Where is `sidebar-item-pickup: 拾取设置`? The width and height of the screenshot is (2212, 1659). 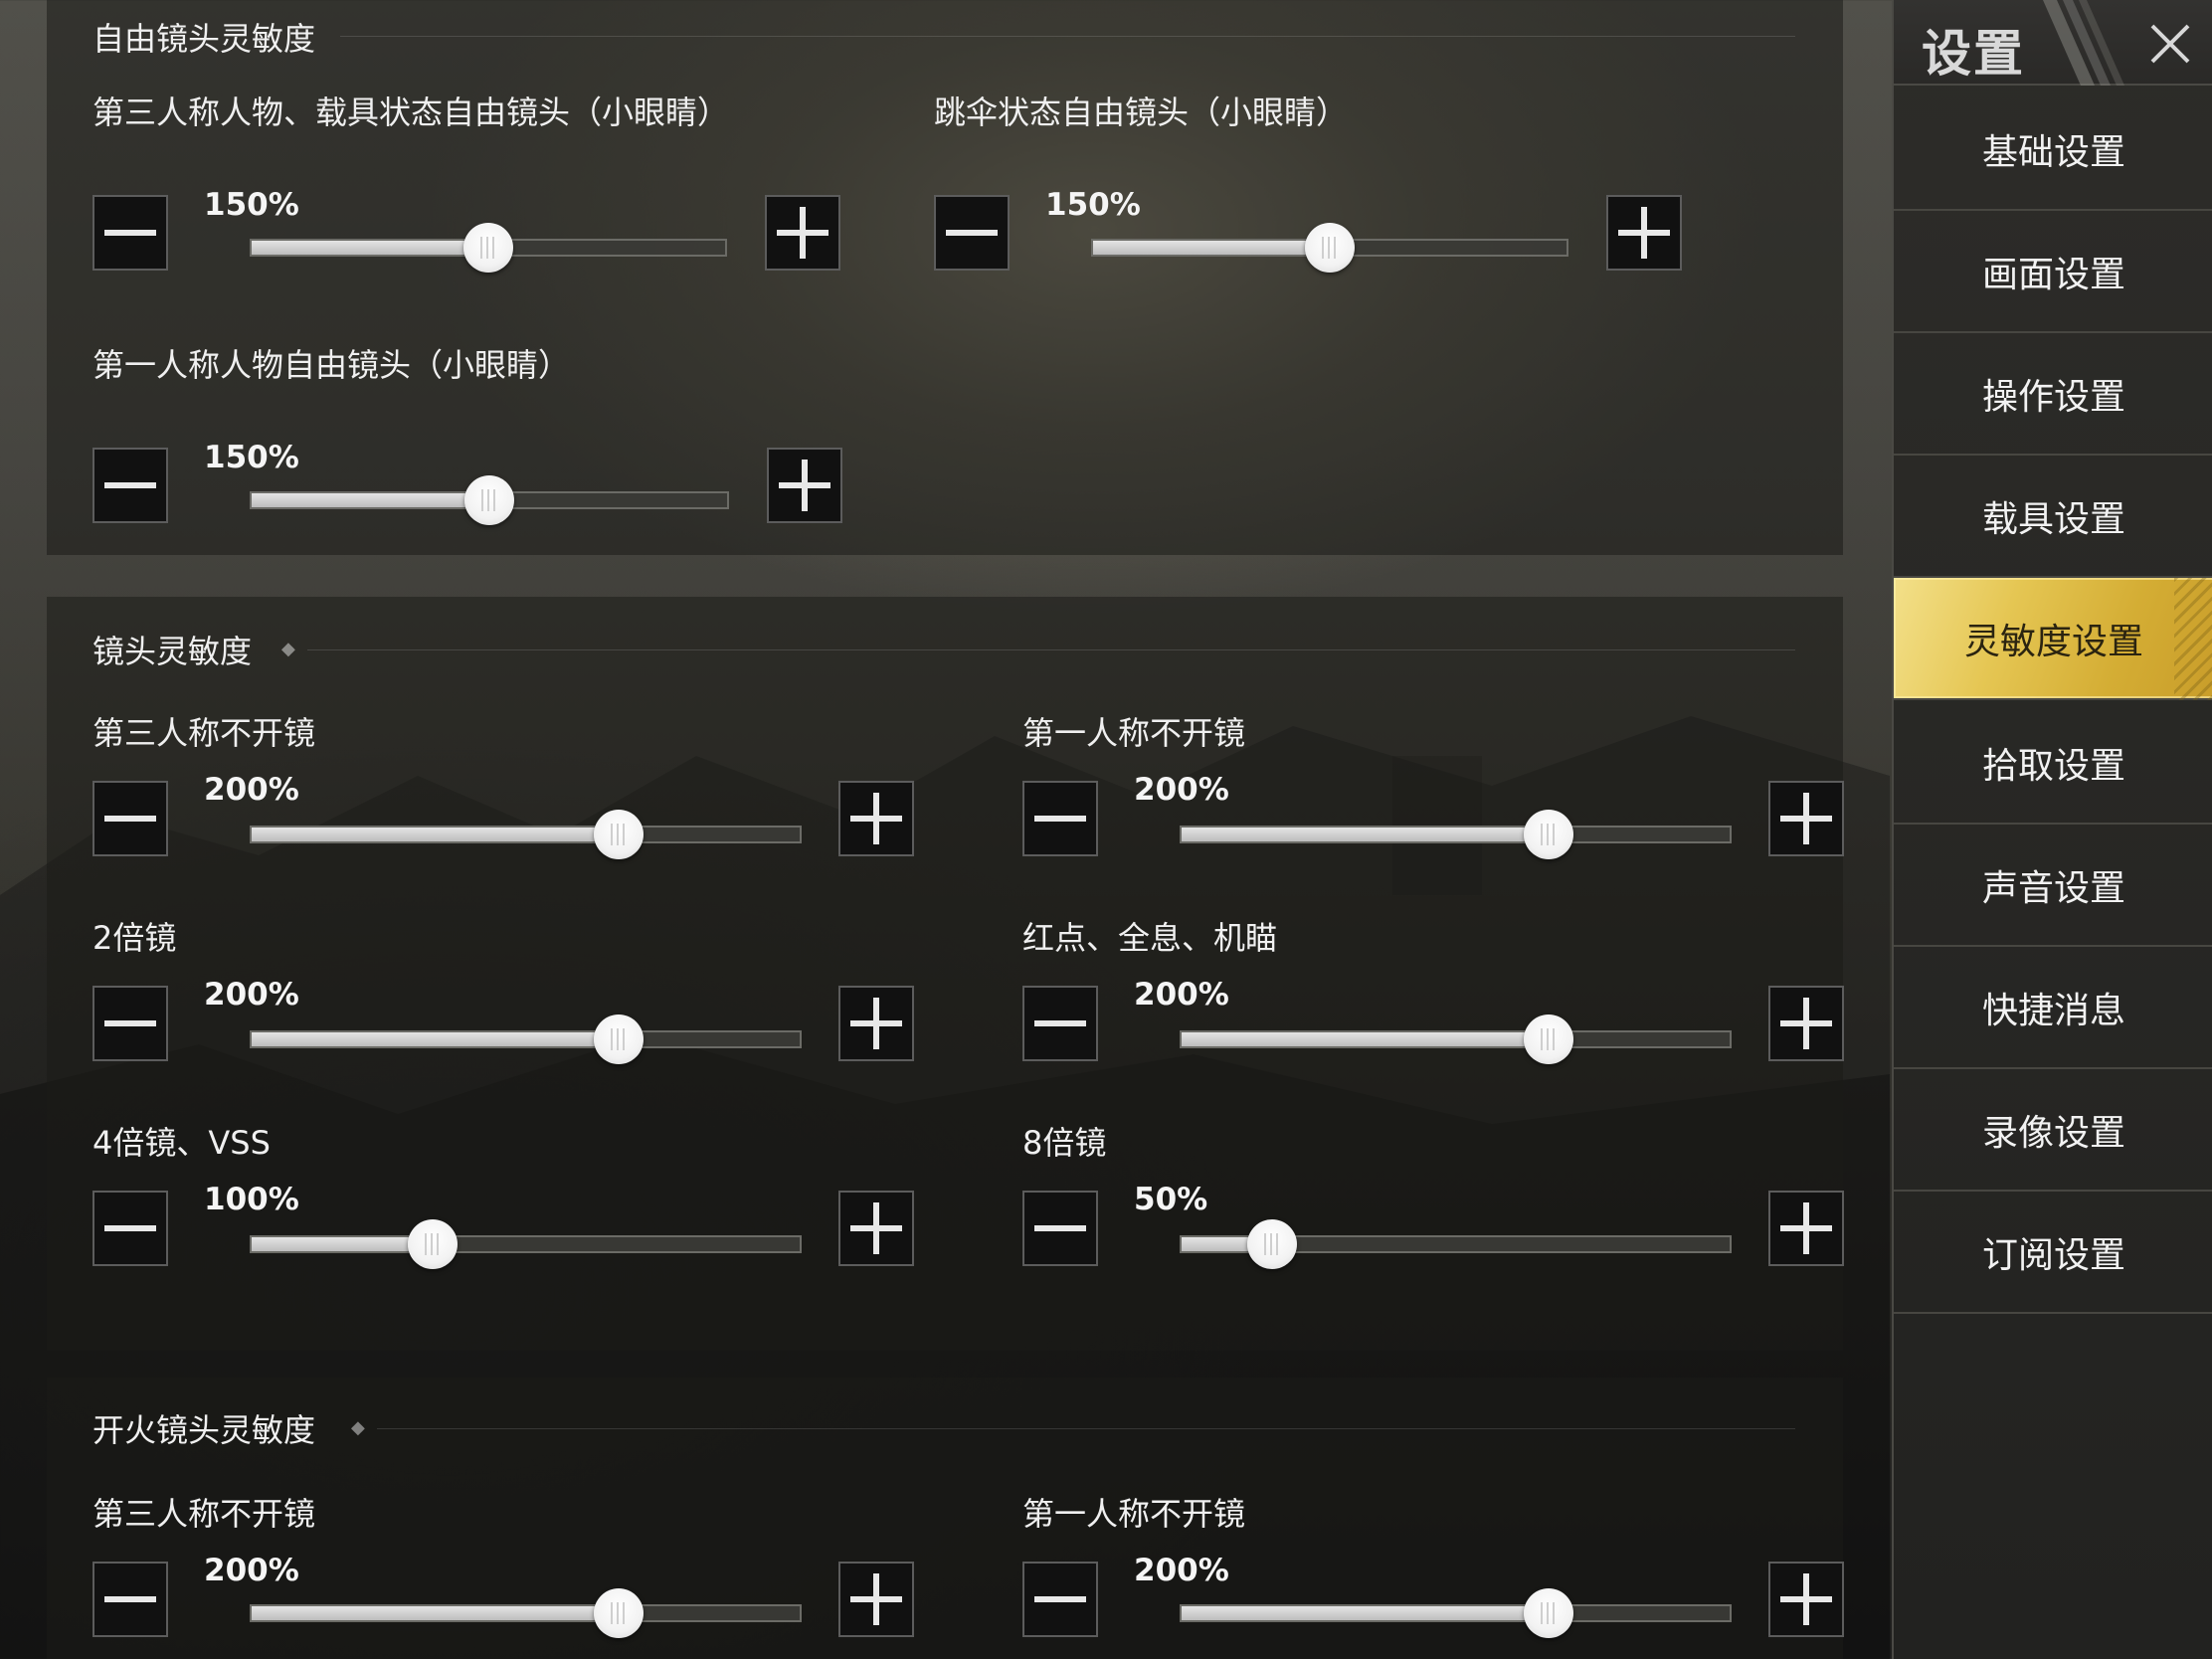 sidebar-item-pickup: 拾取设置 is located at coordinates (2053, 763).